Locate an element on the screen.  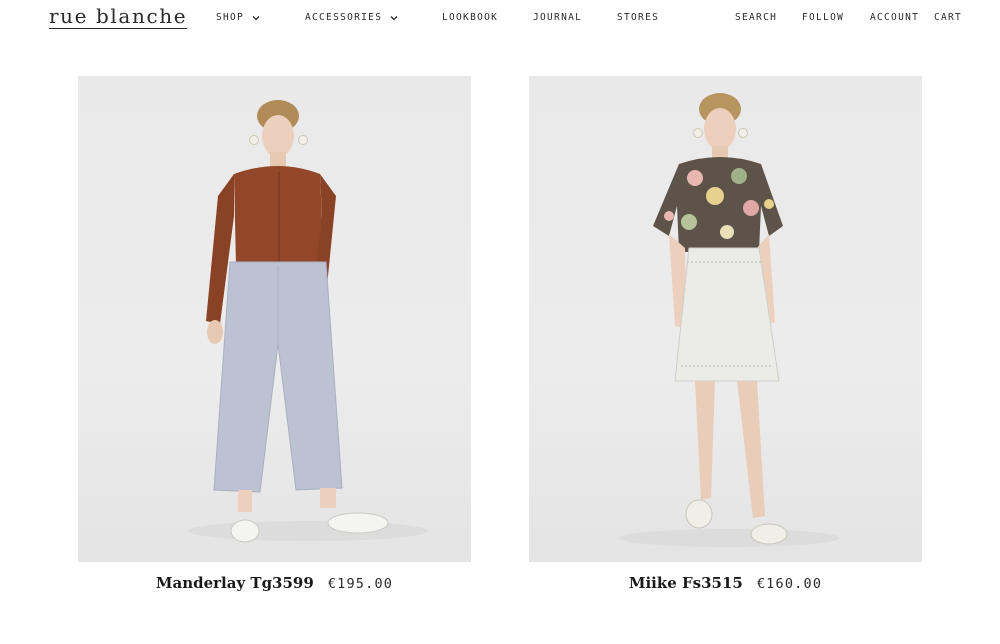
product-caption: Miike Fs3515 €160.00 is located at coordinates (725, 583).